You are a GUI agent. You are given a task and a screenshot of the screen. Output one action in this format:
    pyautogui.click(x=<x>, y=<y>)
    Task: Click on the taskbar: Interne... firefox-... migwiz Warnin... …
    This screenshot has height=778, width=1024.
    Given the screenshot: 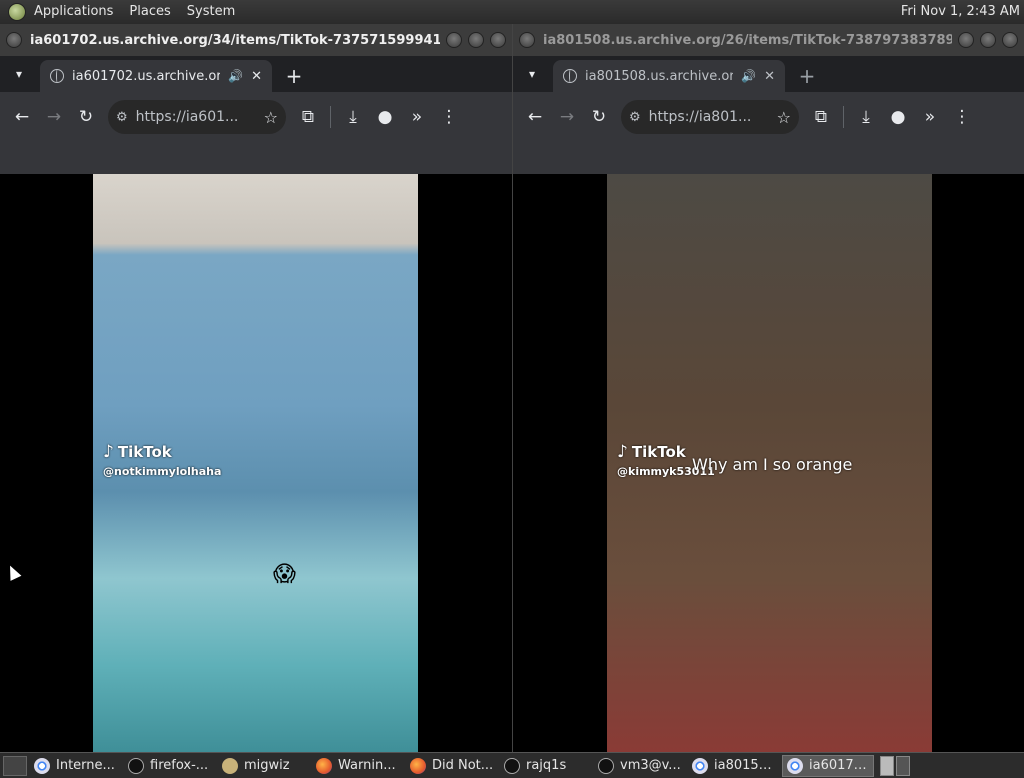 What is the action you would take?
    pyautogui.click(x=512, y=765)
    